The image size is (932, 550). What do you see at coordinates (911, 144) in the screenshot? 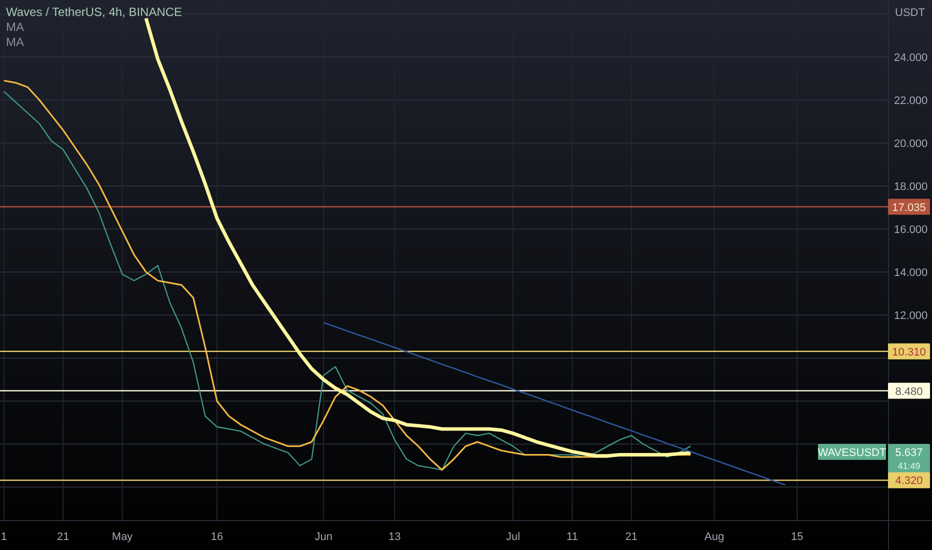
I see `axis-tick-label: 20.000` at bounding box center [911, 144].